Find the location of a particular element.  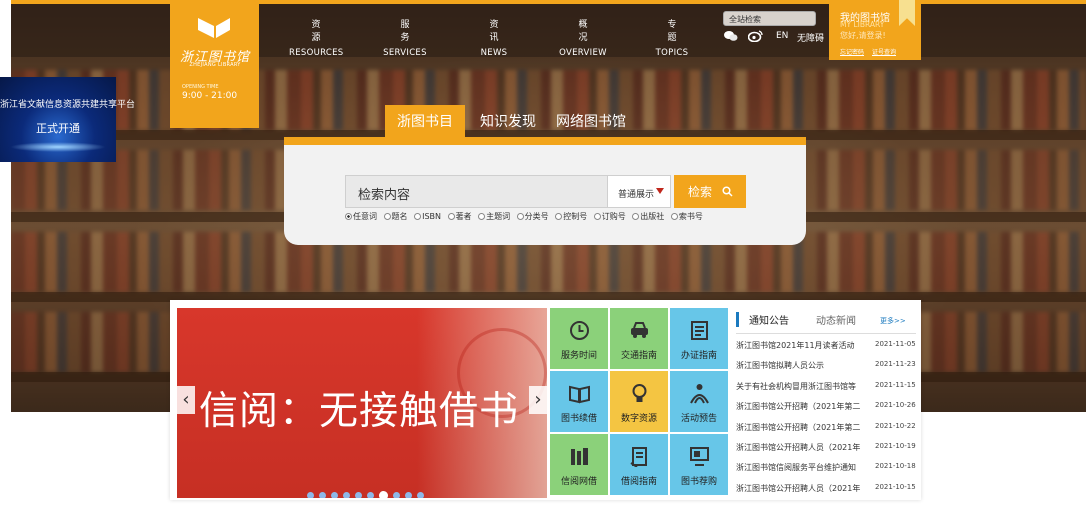

tab-notices: 通知公告 is located at coordinates (762, 319).